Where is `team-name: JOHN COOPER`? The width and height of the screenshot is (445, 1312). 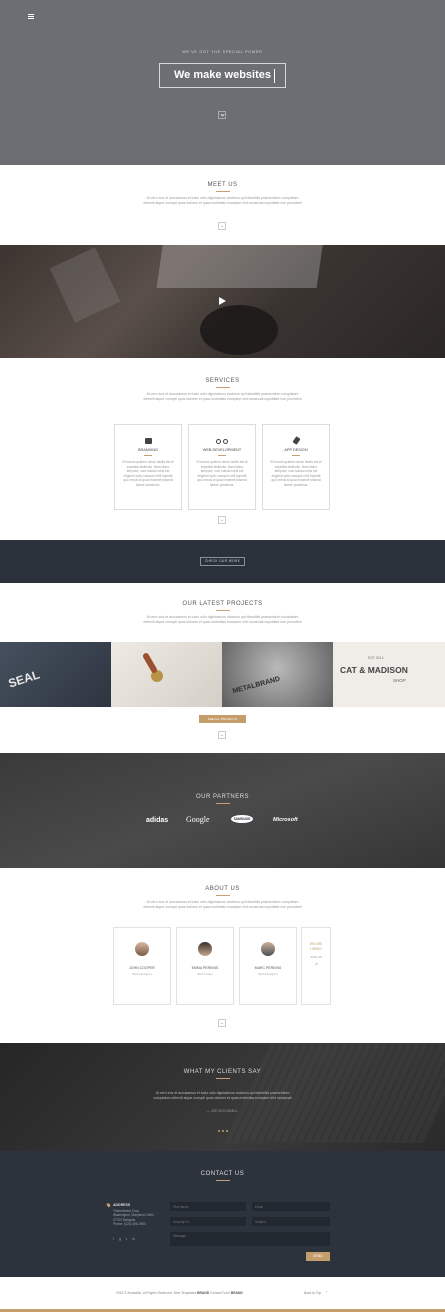 team-name: JOHN COOPER is located at coordinates (142, 968).